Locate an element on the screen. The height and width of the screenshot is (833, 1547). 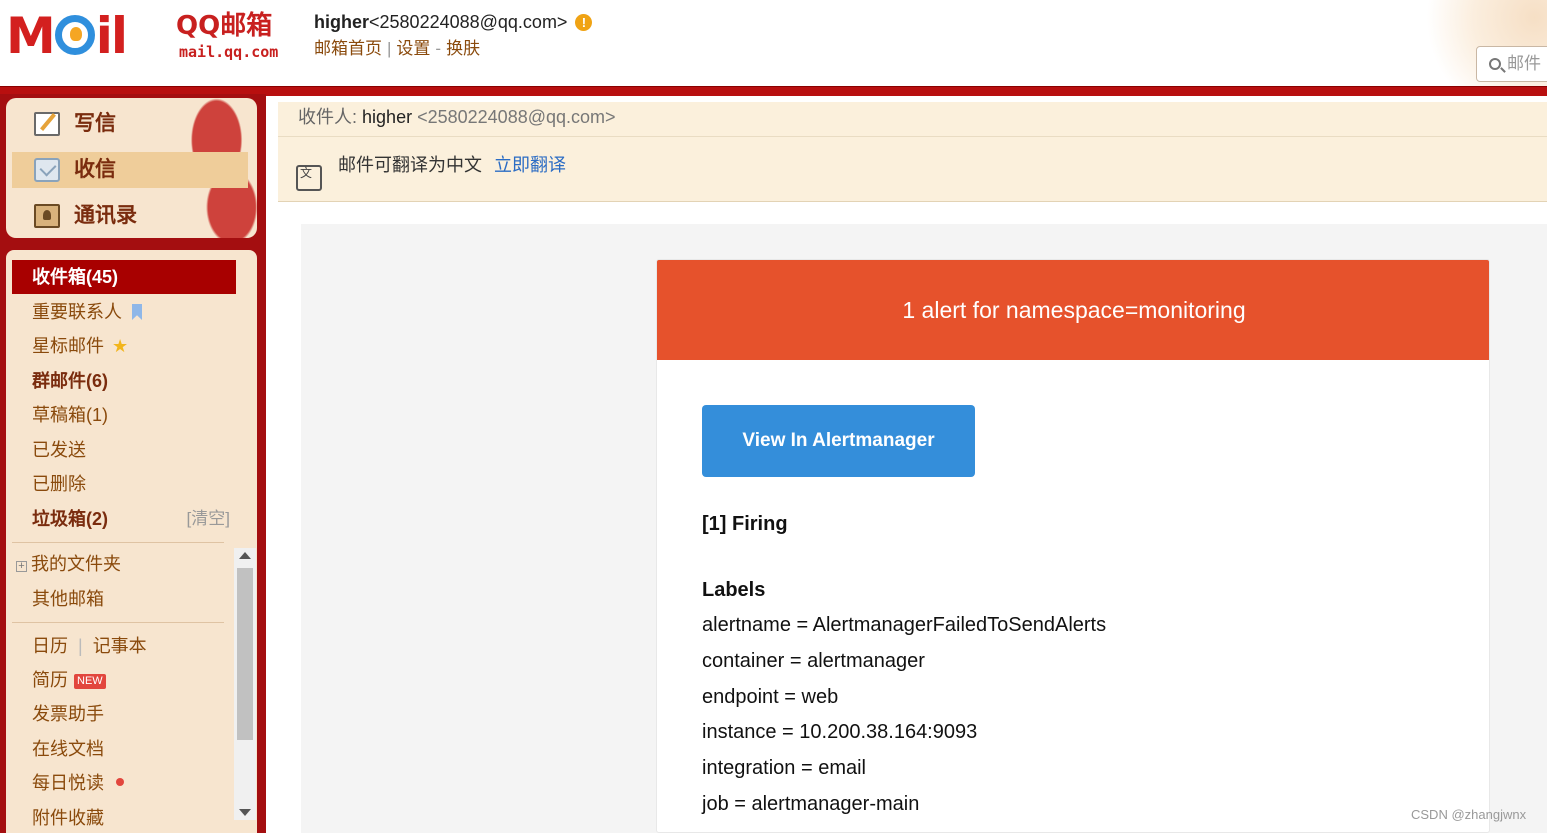
contacts-icon is located at coordinates (47, 216).